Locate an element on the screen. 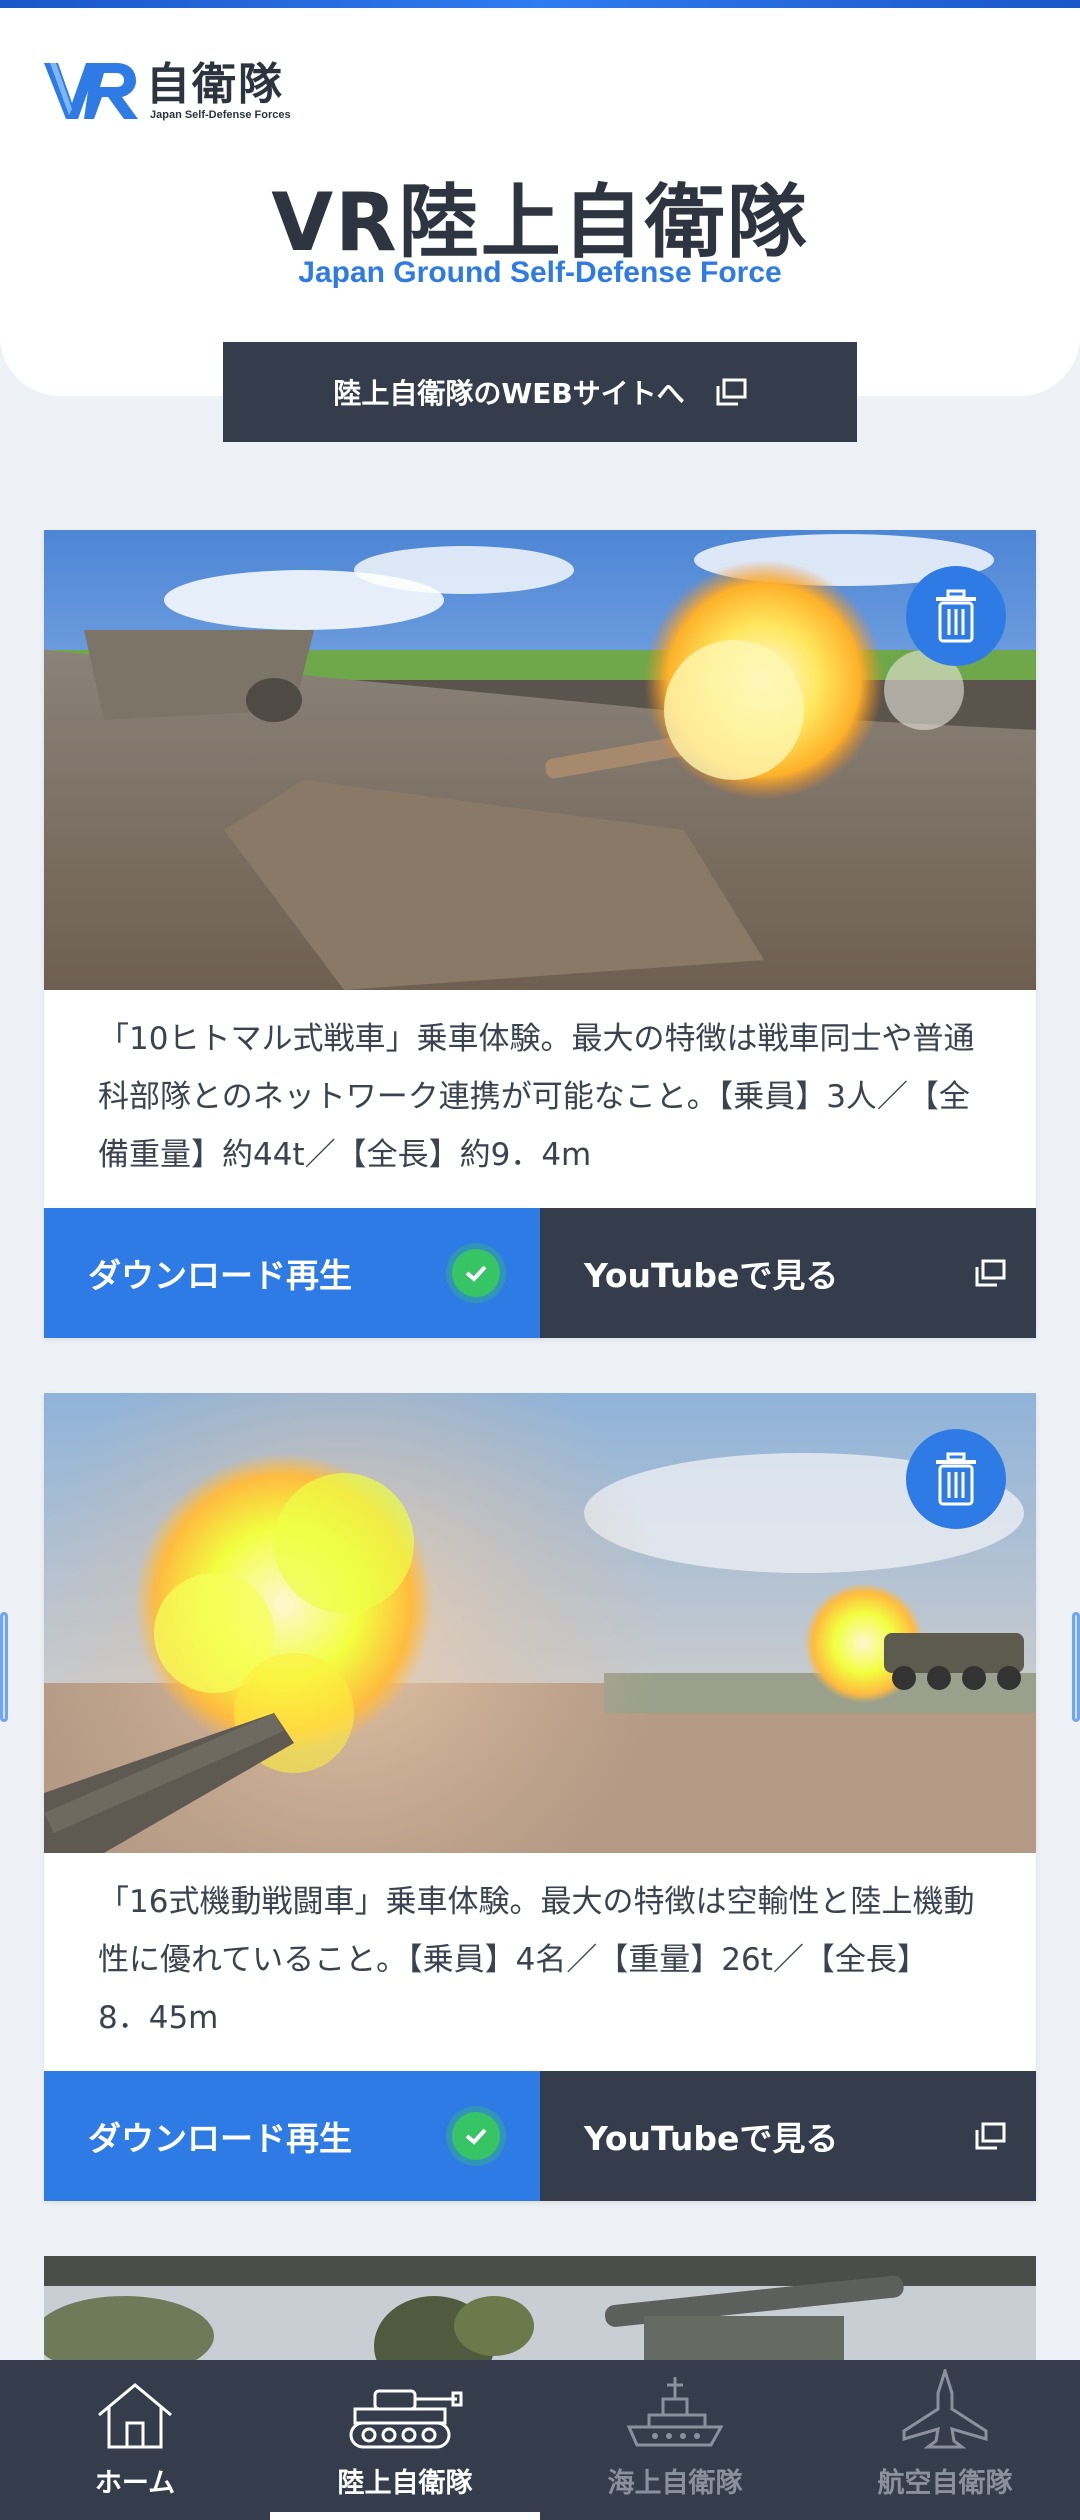 This screenshot has width=1080, height=2520. nav-item-maritime: 海上自衛隊 is located at coordinates (675, 2440).